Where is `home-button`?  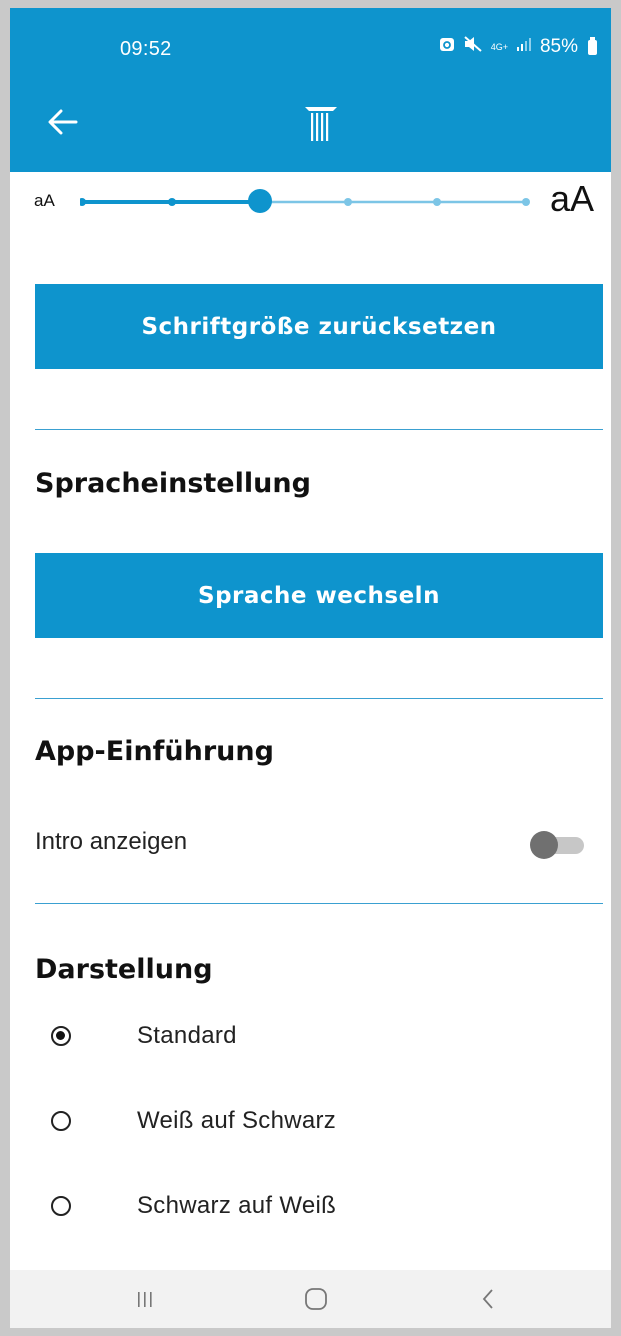 home-button is located at coordinates (316, 1299).